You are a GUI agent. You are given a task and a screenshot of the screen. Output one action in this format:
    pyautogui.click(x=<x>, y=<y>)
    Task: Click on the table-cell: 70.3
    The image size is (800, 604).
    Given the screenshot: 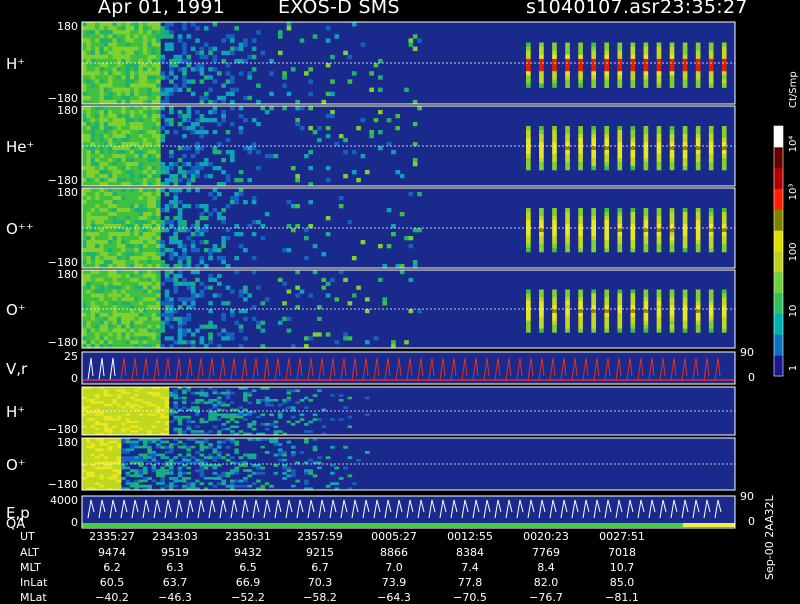 What is the action you would take?
    pyautogui.click(x=320, y=582)
    